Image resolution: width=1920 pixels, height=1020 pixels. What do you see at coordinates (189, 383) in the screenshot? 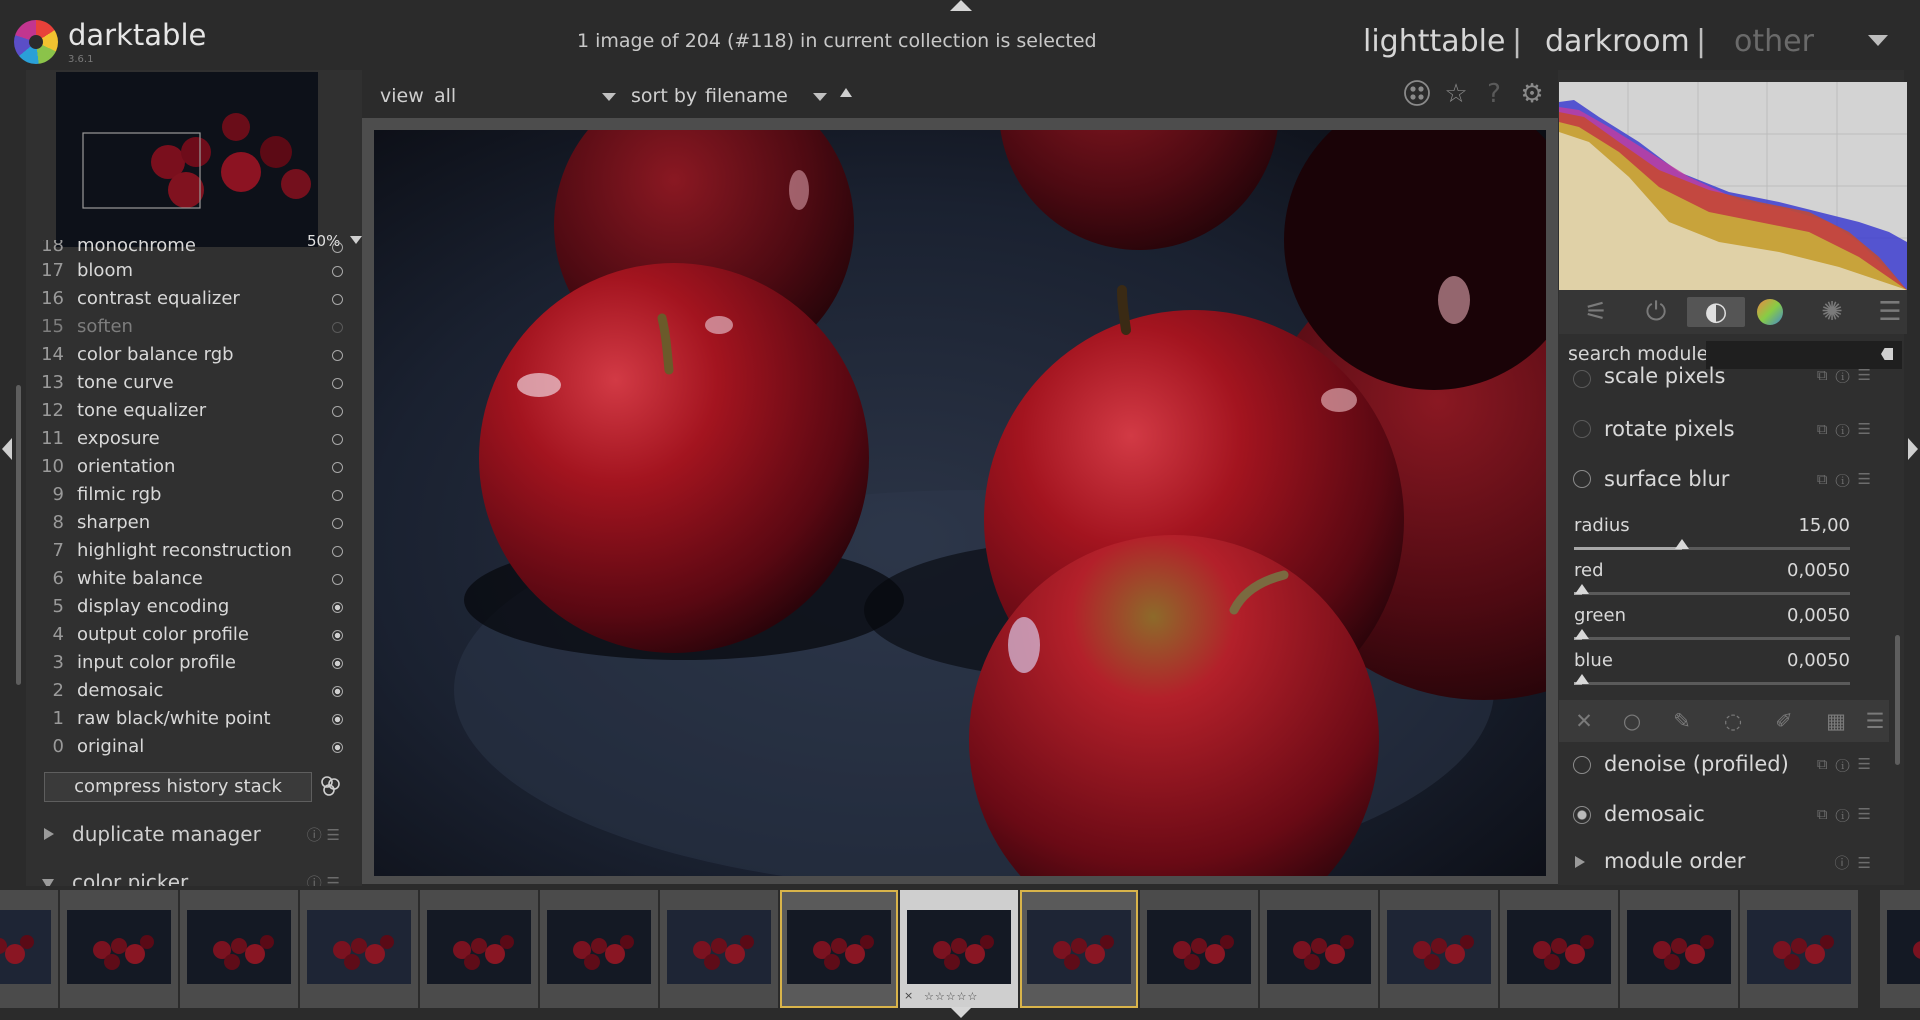
I see `history-item: 13 tone curve` at bounding box center [189, 383].